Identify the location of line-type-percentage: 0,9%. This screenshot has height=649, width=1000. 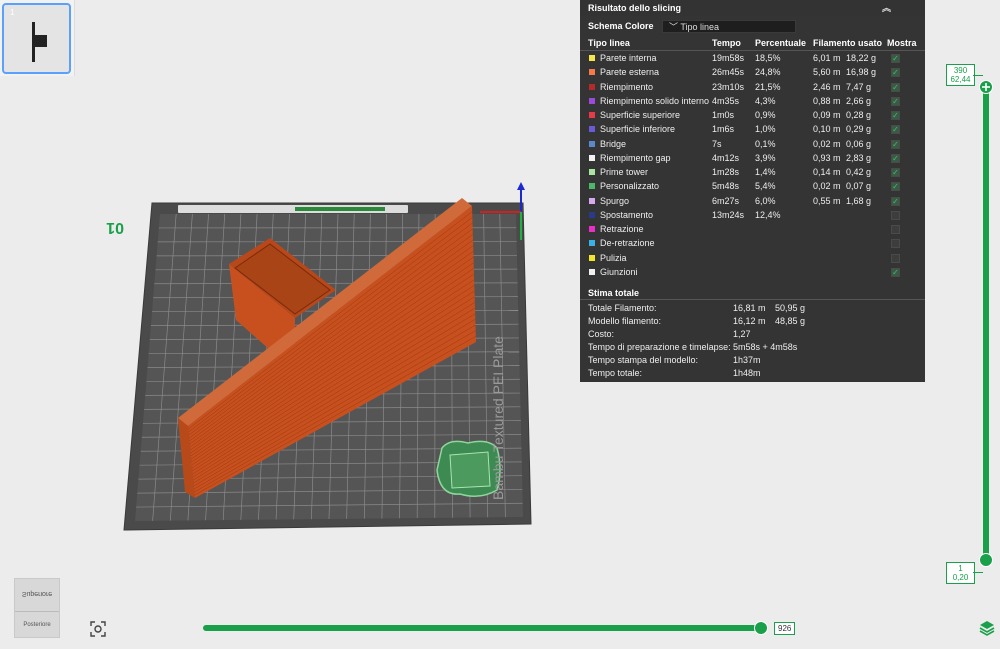
(765, 115).